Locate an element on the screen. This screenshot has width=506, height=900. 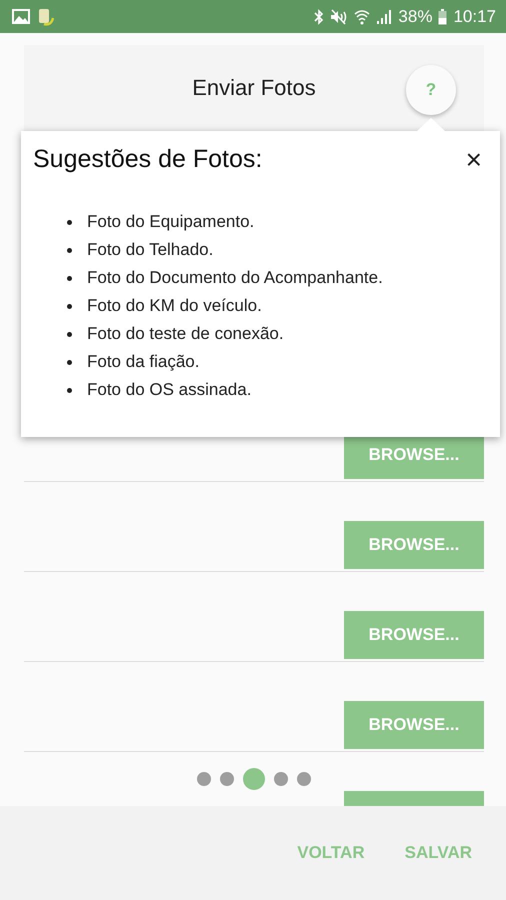
bluetooth-icon is located at coordinates (319, 16).